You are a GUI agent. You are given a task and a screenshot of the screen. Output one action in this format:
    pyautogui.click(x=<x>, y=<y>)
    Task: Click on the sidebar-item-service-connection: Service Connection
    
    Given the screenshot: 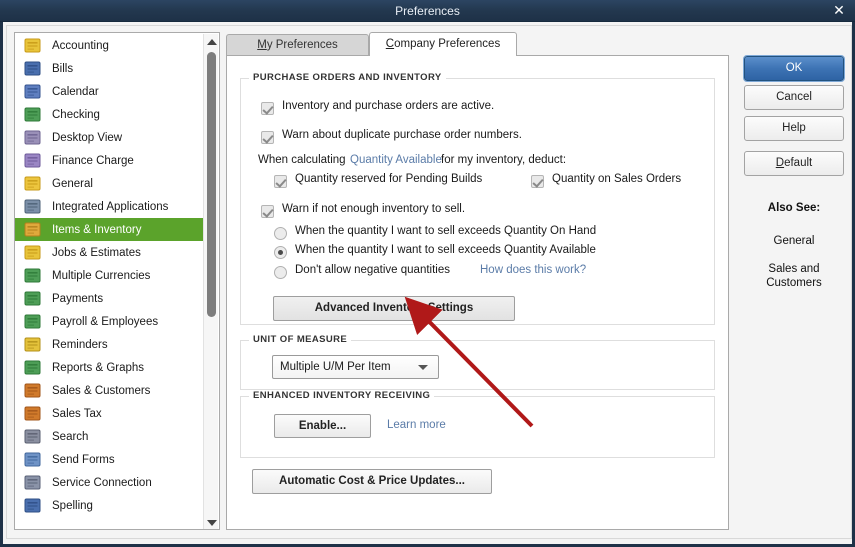 What is the action you would take?
    pyautogui.click(x=109, y=482)
    